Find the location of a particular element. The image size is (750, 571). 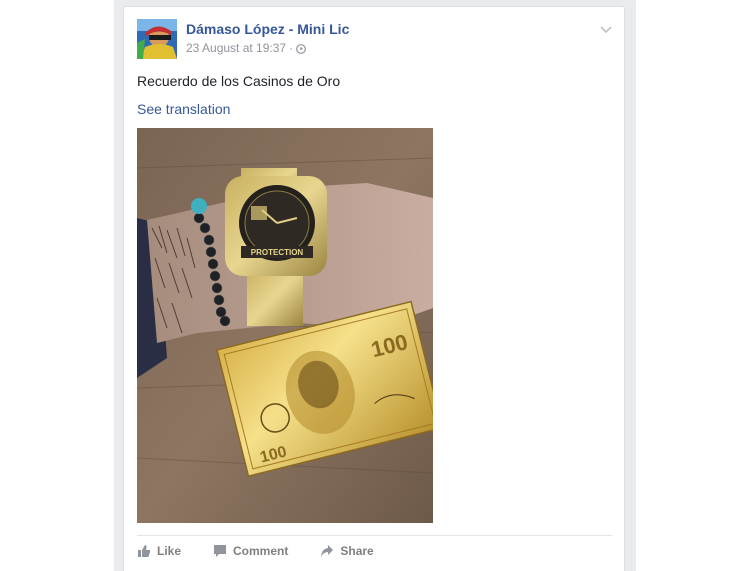

like-button: Like is located at coordinates (159, 551).